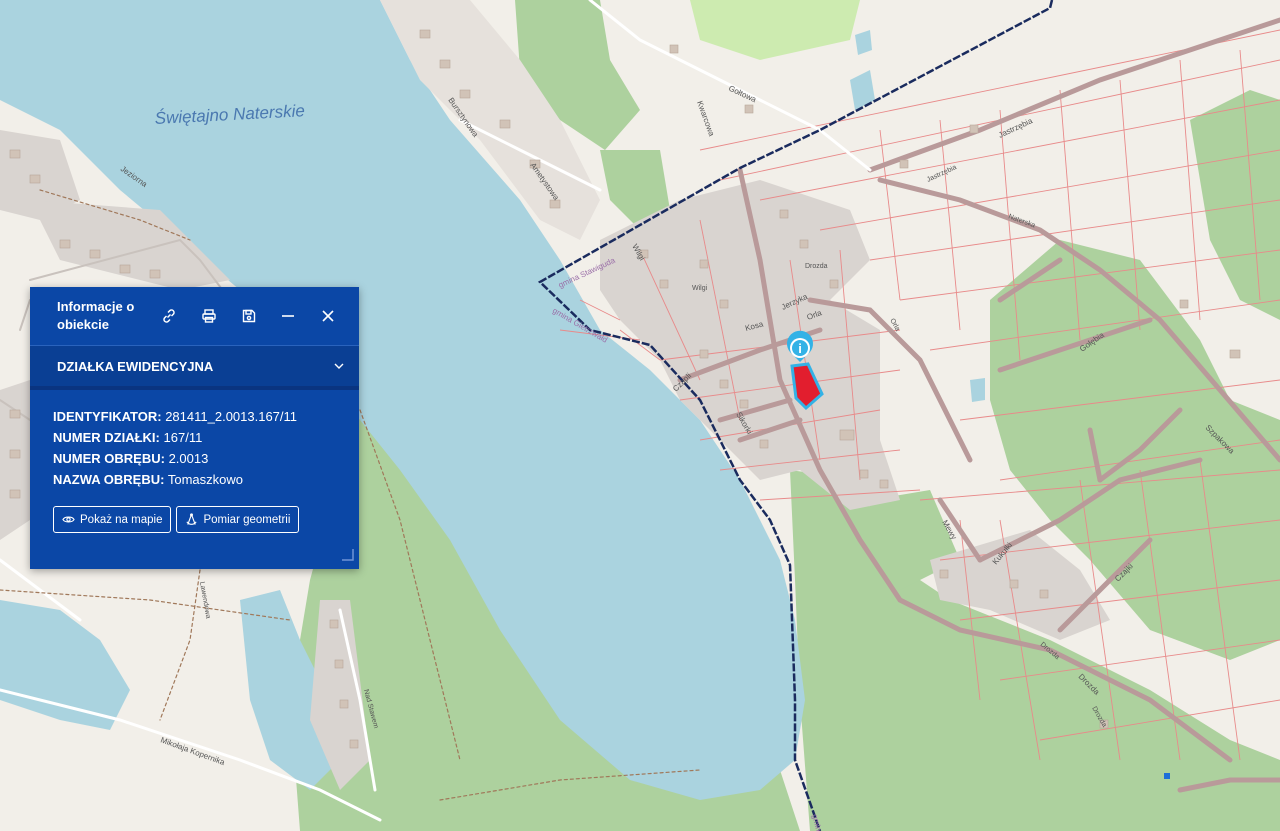  I want to click on close-button, so click(328, 316).